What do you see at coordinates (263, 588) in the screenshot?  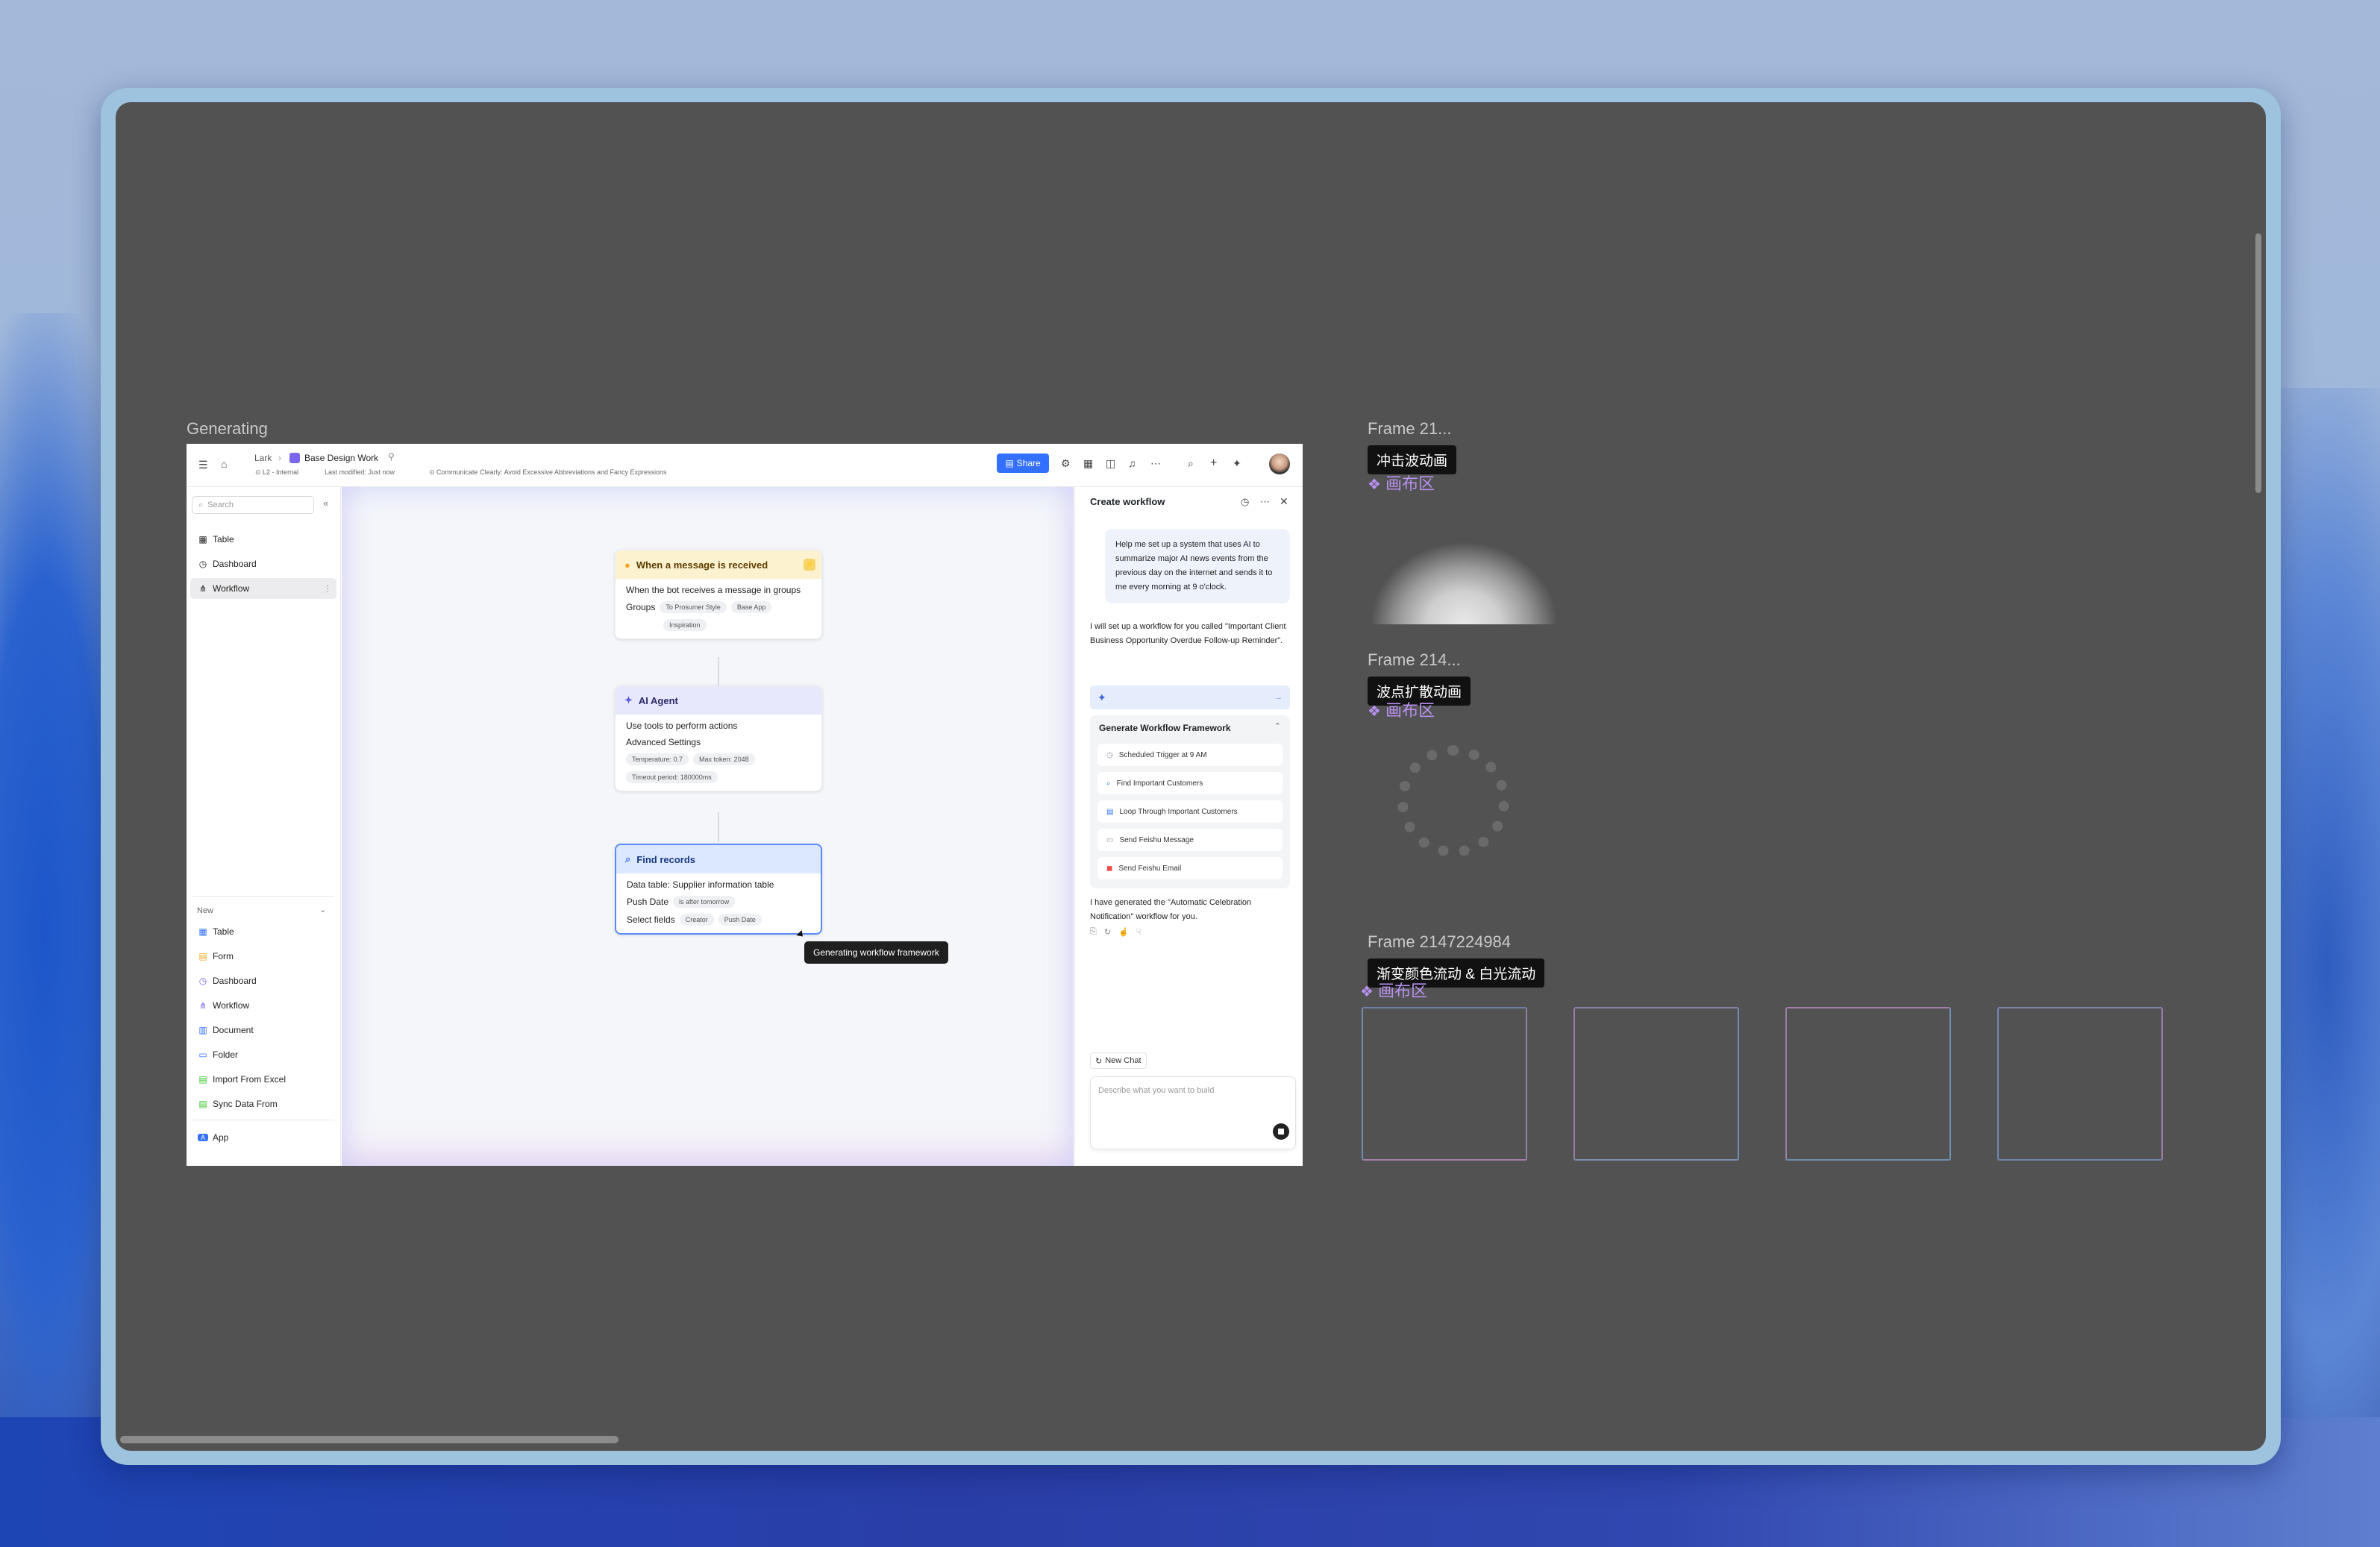 I see `sidebar-item-workflow: ⋔ Workflow ⋮` at bounding box center [263, 588].